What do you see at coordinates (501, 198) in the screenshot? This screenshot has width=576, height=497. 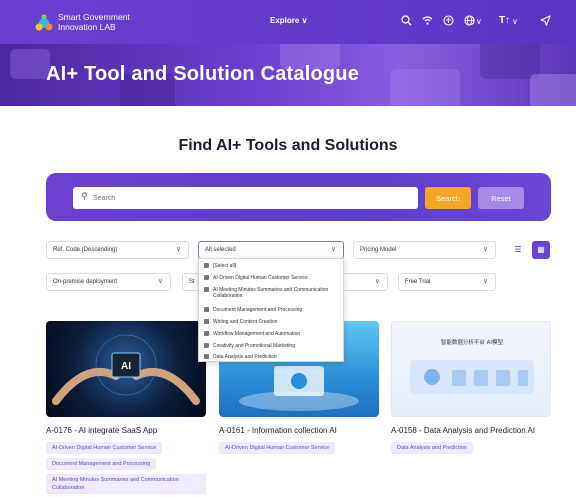 I see `reset-button: Reset` at bounding box center [501, 198].